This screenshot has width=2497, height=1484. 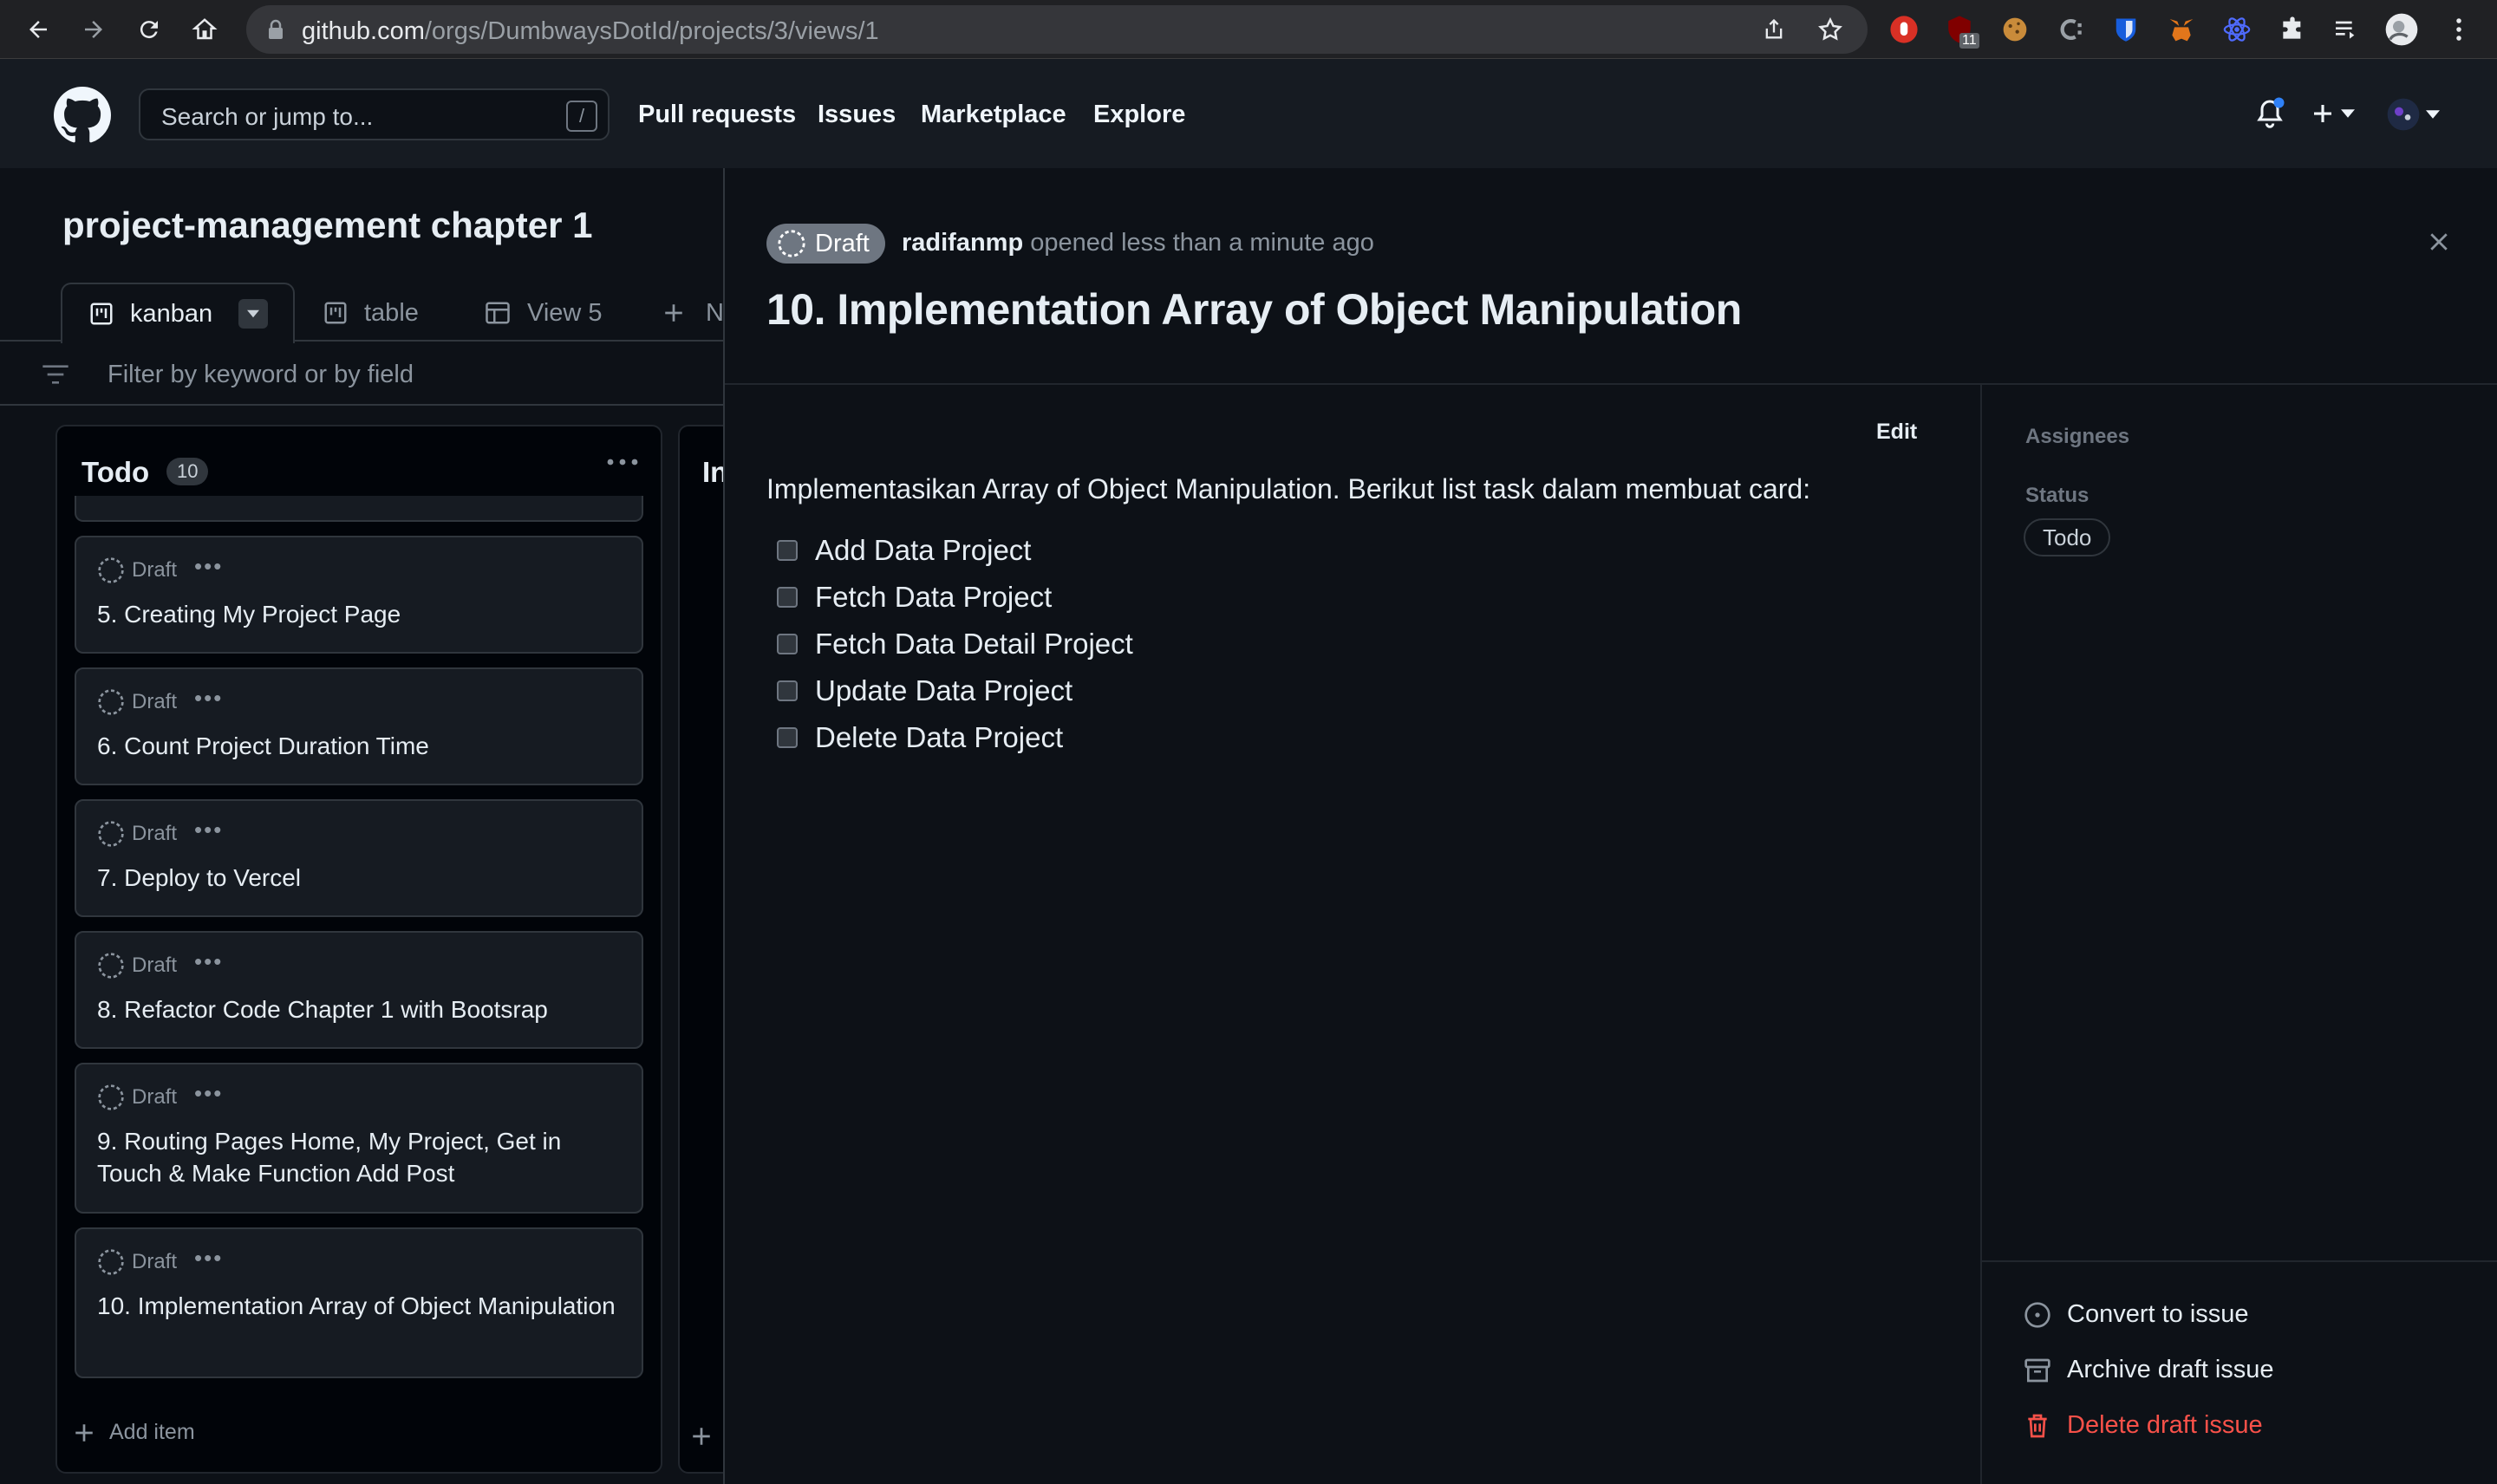 I want to click on ublock-count-badge: 11, so click(x=1969, y=41).